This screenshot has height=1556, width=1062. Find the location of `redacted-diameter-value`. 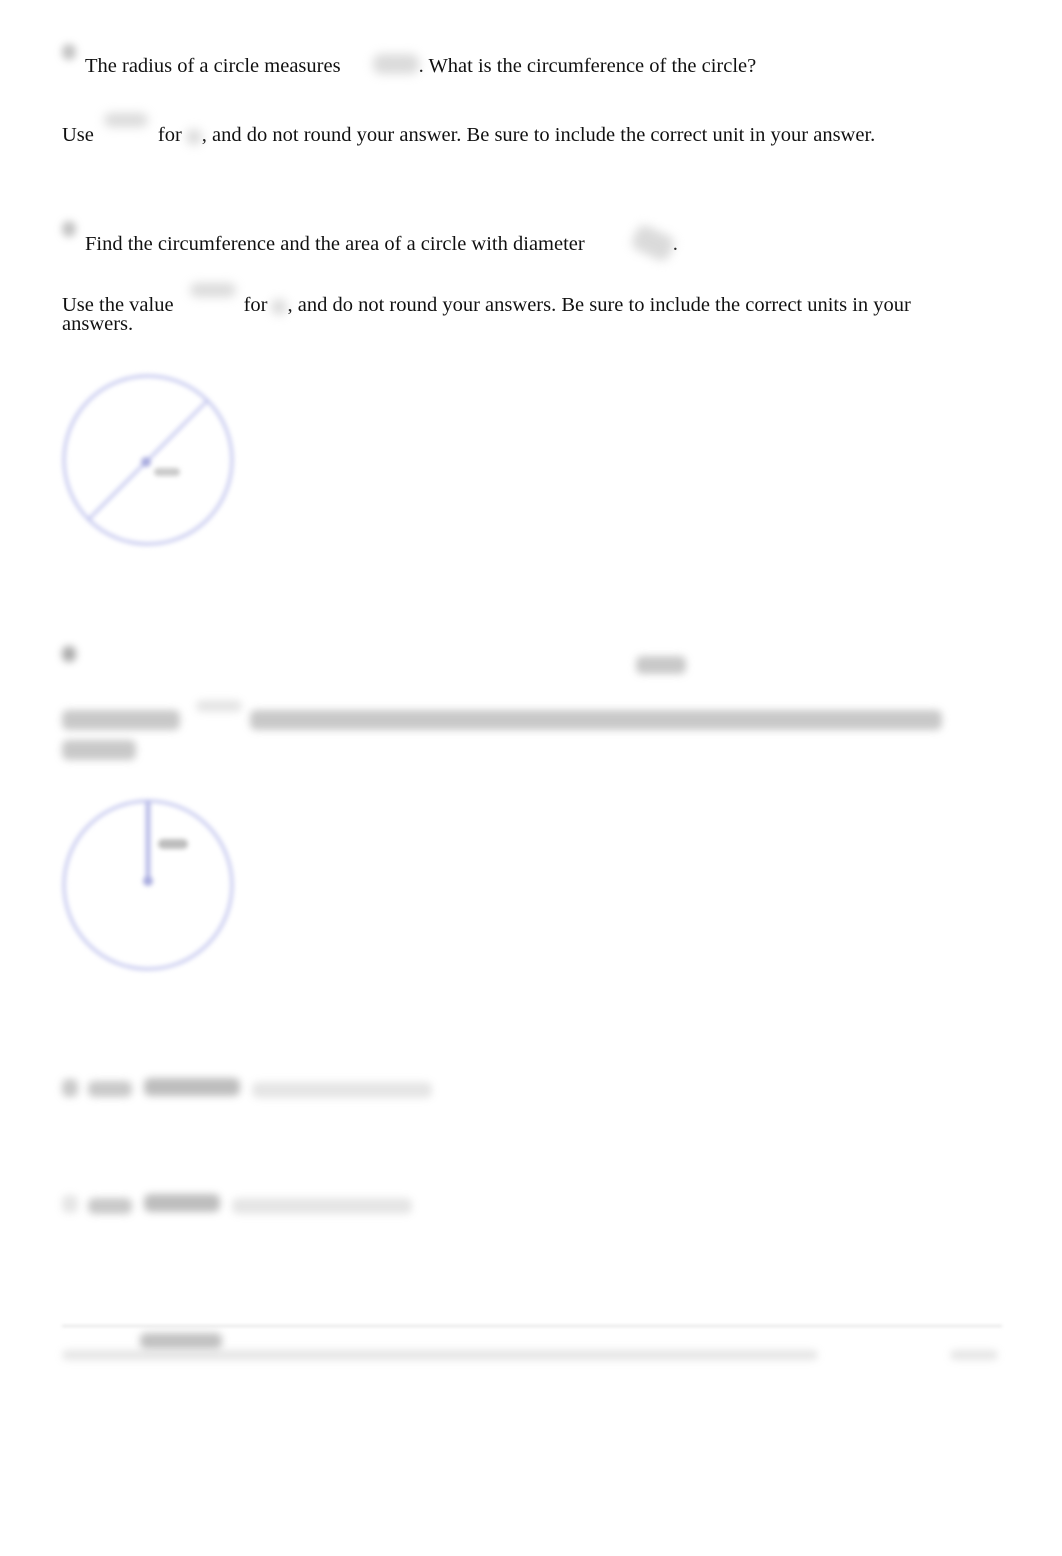

redacted-diameter-value is located at coordinates (653, 243).